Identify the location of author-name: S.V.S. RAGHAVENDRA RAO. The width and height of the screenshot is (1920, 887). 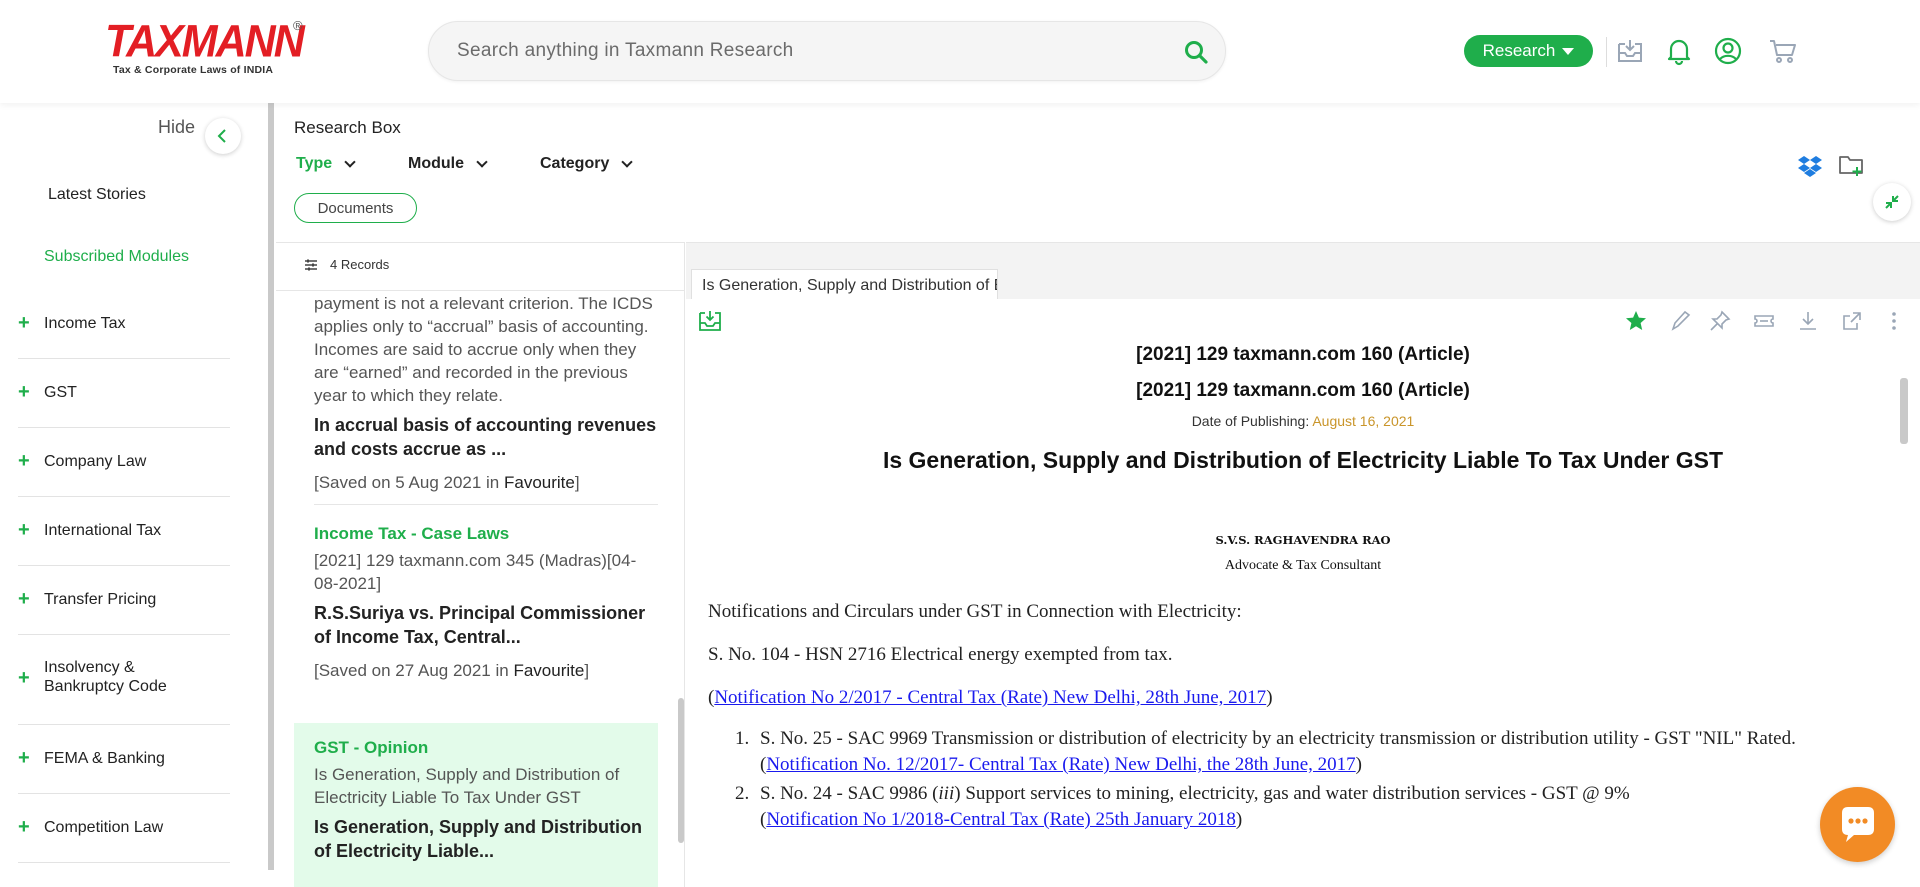
(1303, 540).